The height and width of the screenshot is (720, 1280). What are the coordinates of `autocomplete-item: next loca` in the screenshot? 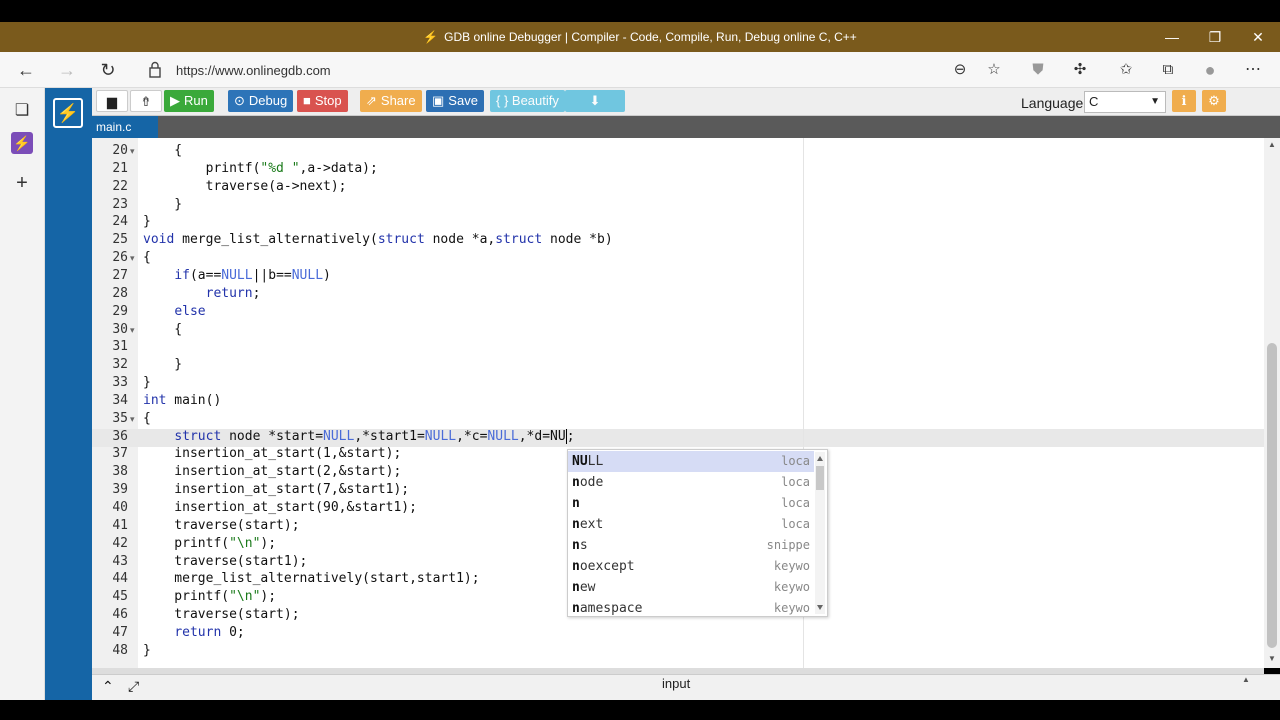 It's located at (691, 524).